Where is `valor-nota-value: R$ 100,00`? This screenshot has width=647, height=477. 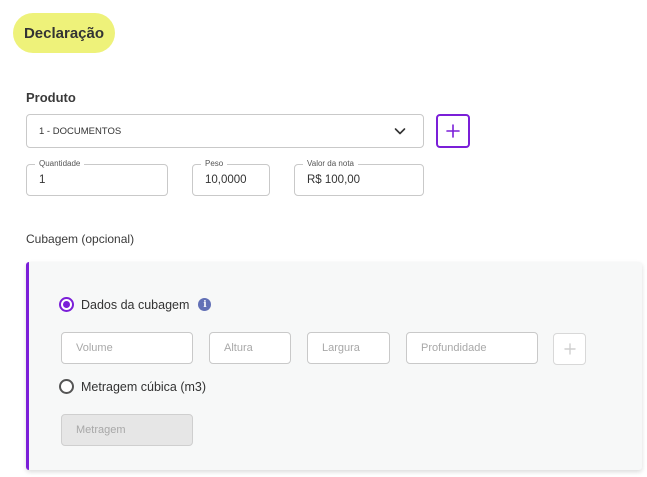 valor-nota-value: R$ 100,00 is located at coordinates (334, 180).